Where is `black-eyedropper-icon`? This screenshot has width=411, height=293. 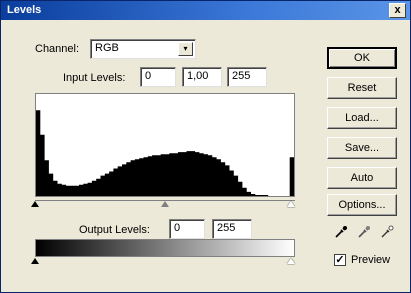 black-eyedropper-icon is located at coordinates (341, 232).